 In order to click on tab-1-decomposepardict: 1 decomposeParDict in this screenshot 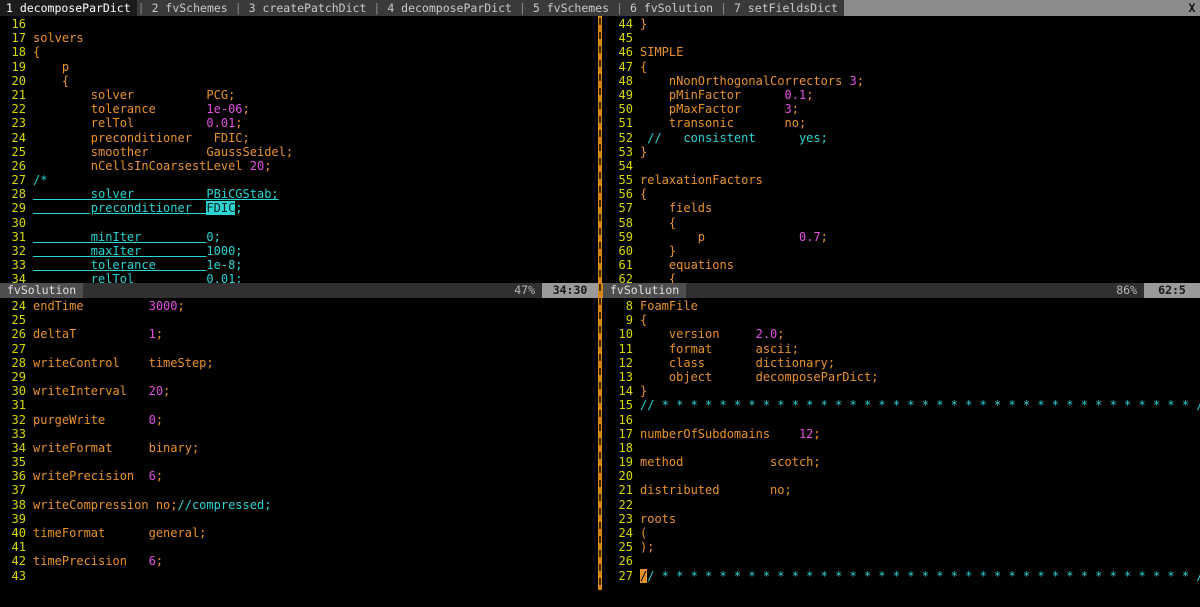, I will do `click(68, 8)`.